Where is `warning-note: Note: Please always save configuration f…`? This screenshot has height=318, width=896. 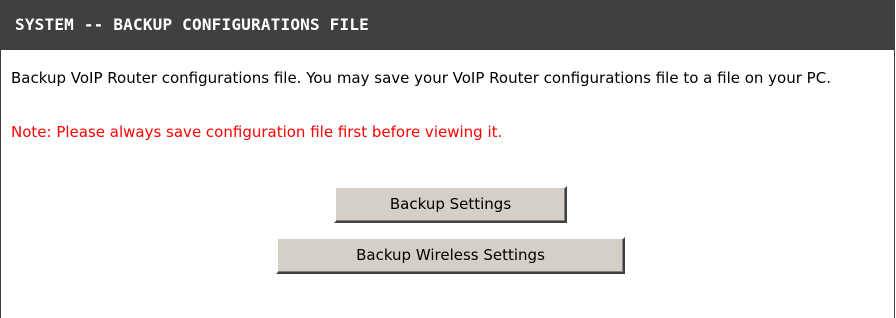
warning-note: Note: Please always save configuration f… is located at coordinates (257, 132).